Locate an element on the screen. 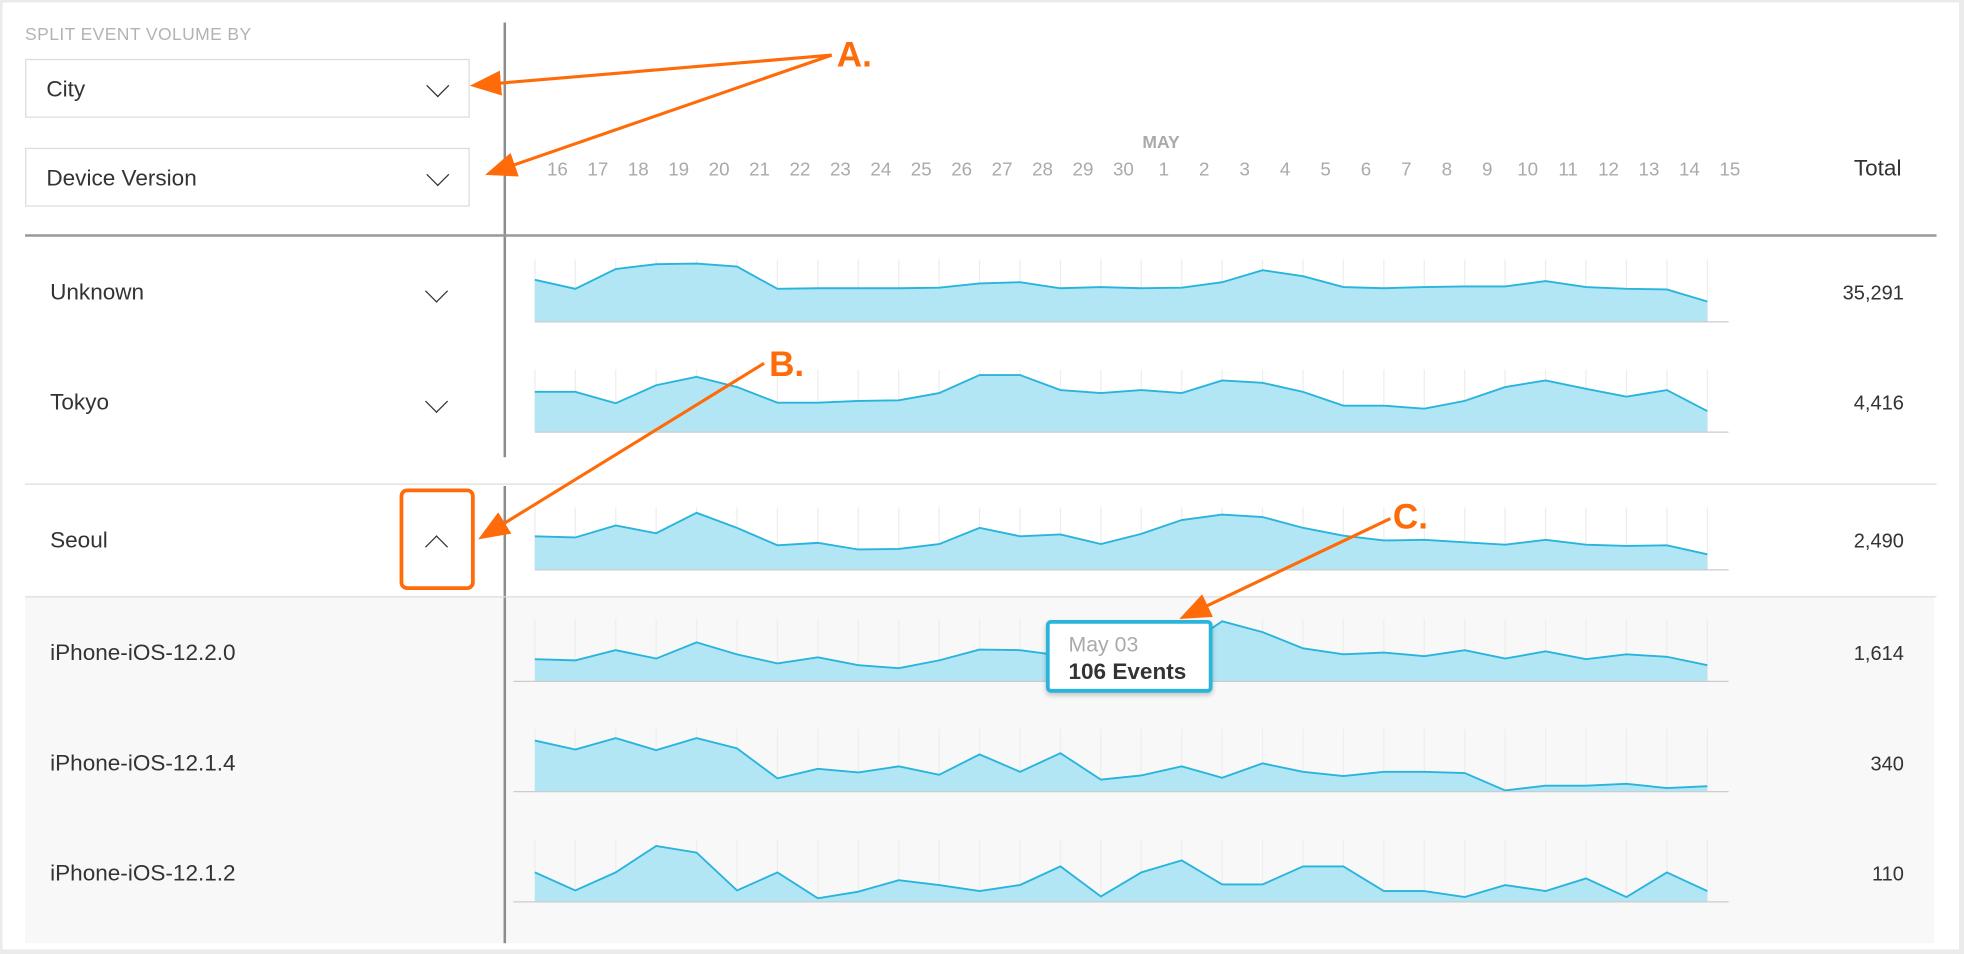 This screenshot has width=1964, height=954. annotation-label-b: B. is located at coordinates (787, 364).